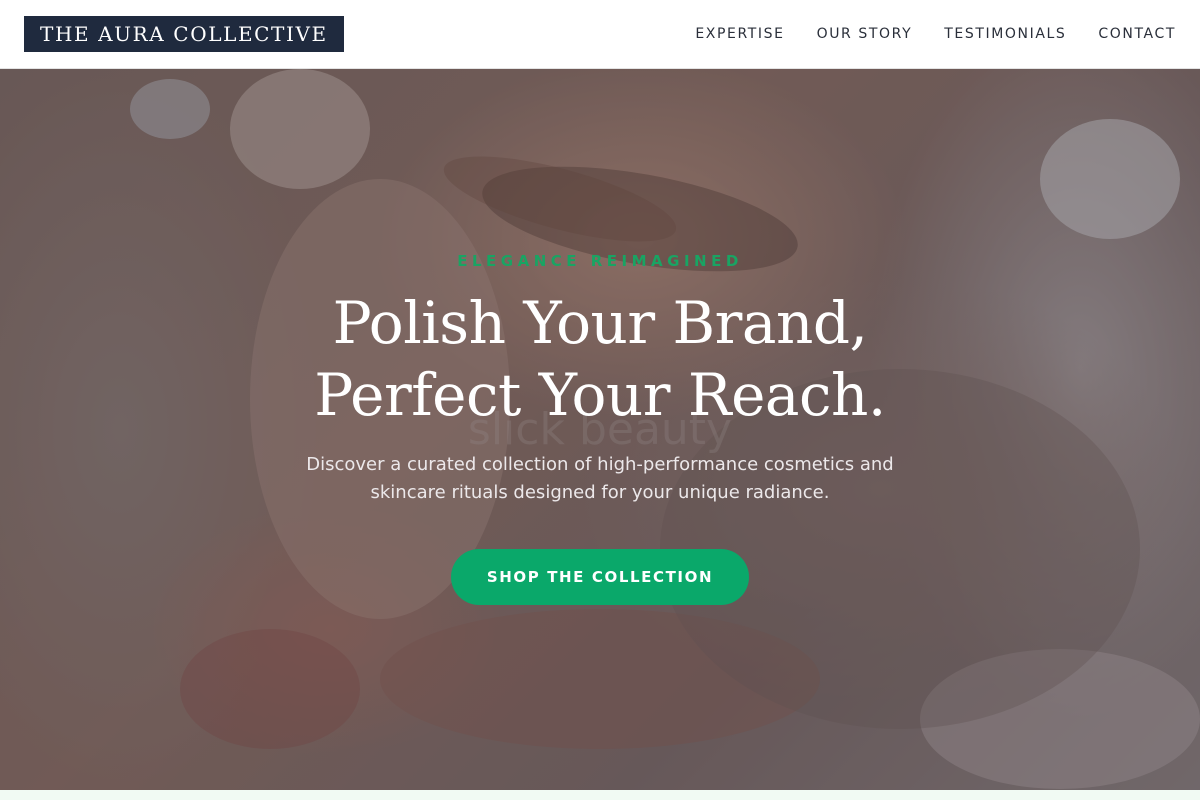 The height and width of the screenshot is (800, 1200). Describe the element at coordinates (1005, 34) in the screenshot. I see `nav-link-testimonials: TESTIMONIALS` at that location.